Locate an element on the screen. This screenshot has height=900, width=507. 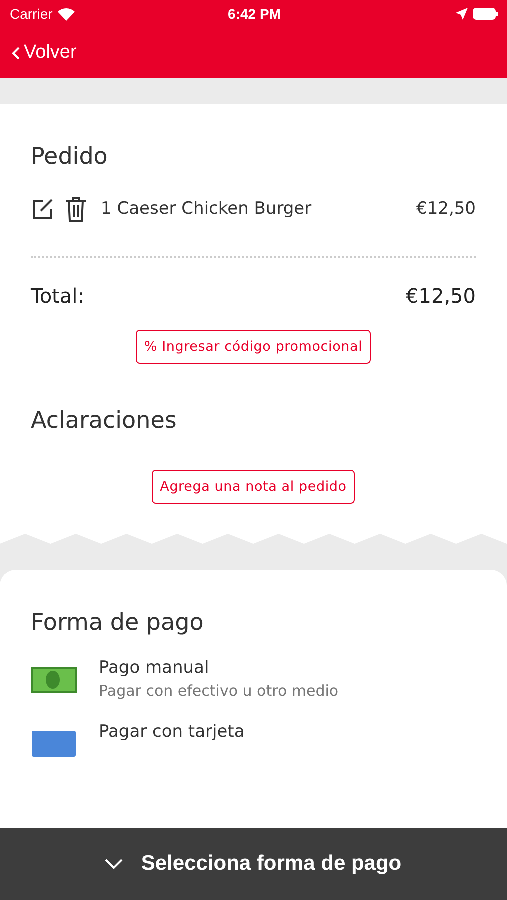
banknote-icon is located at coordinates (54, 680).